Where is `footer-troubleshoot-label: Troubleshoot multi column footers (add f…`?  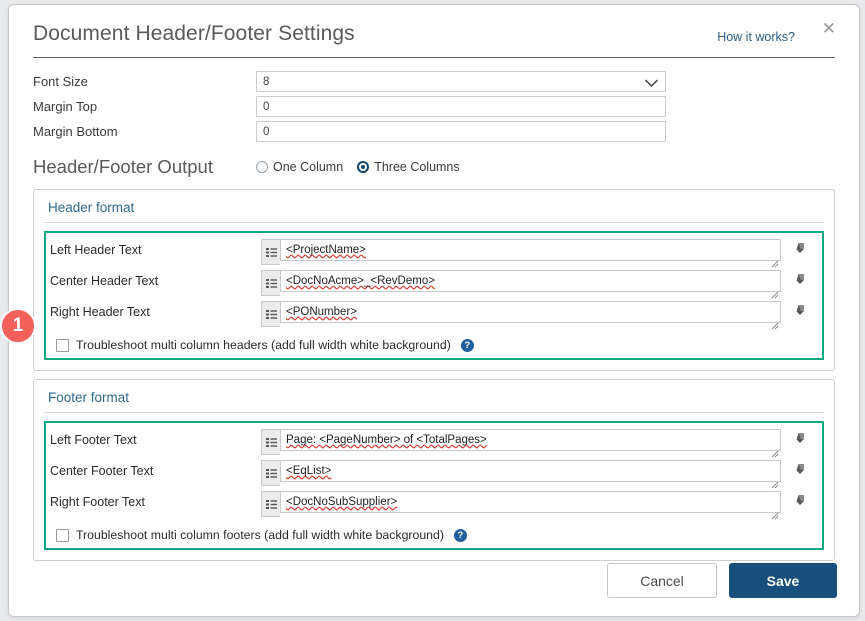 footer-troubleshoot-label: Troubleshoot multi column footers (add f… is located at coordinates (260, 535).